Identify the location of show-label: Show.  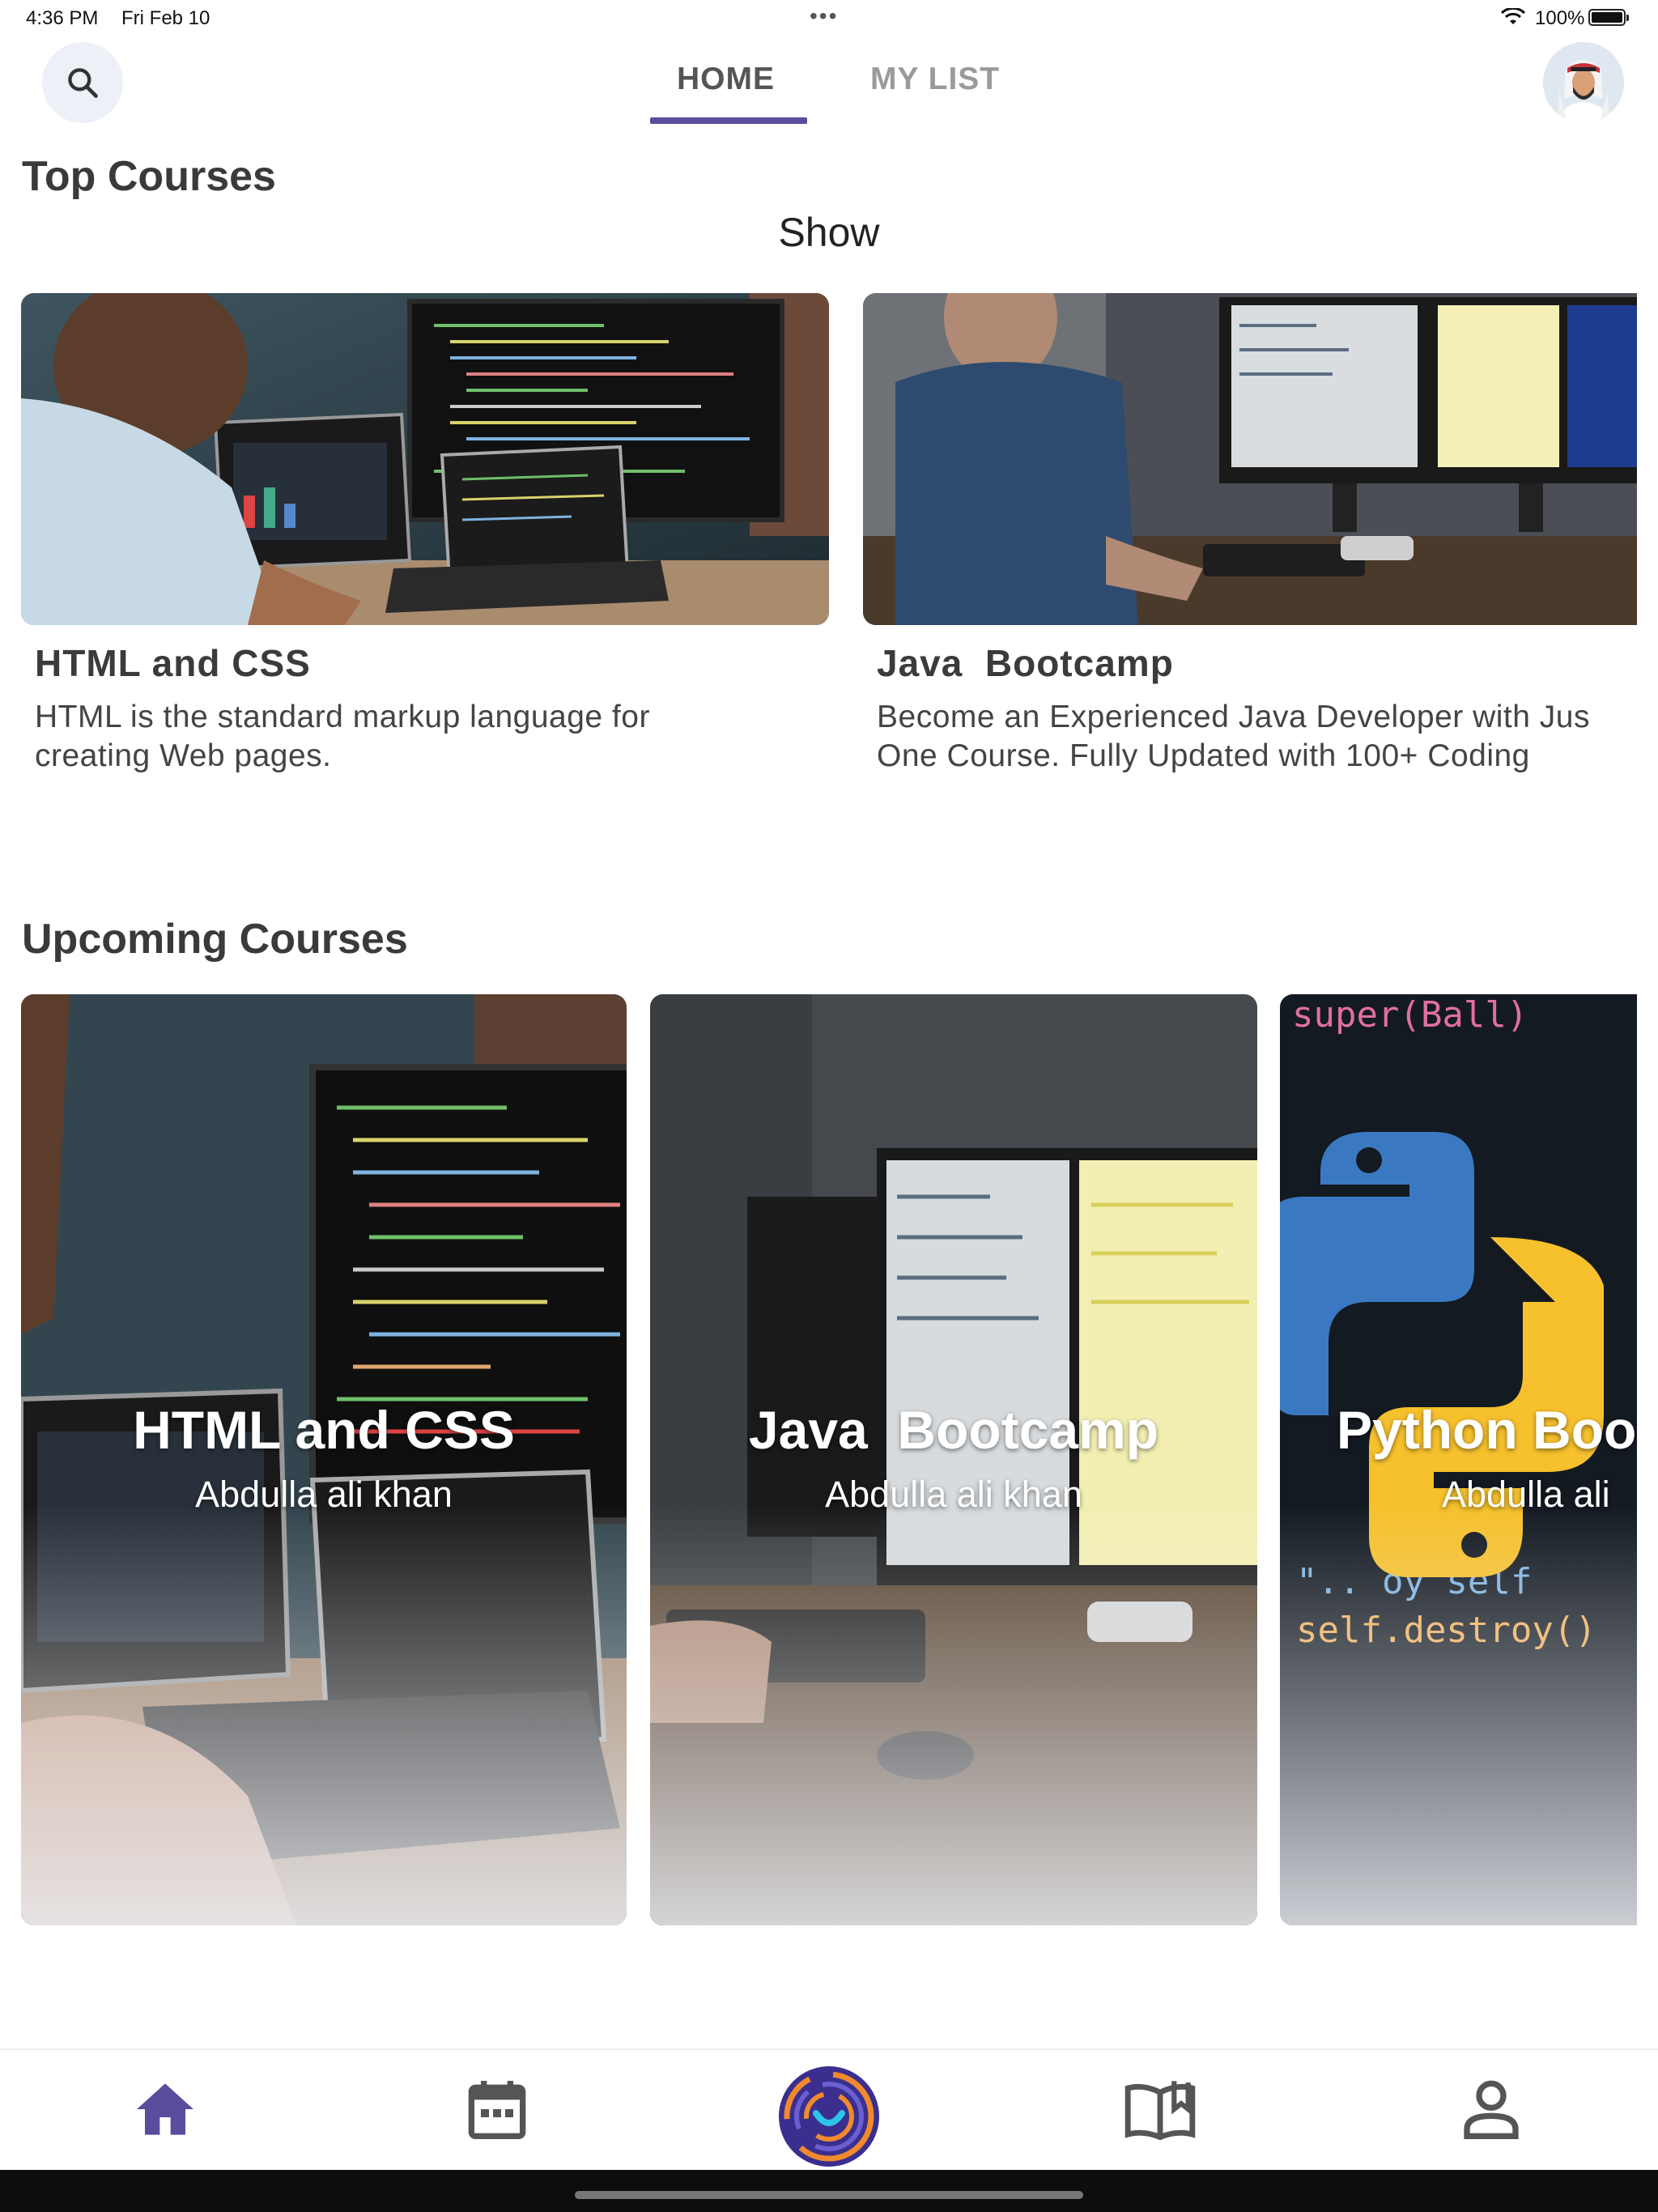
(829, 232).